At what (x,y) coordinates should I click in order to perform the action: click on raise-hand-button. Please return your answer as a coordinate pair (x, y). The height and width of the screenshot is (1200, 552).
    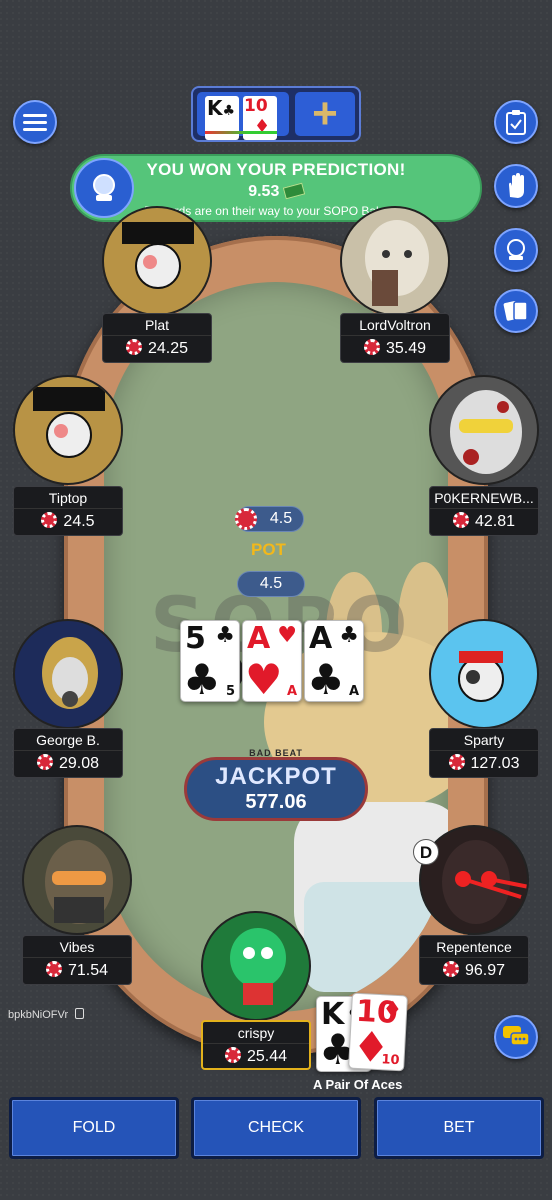
    Looking at the image, I should click on (516, 186).